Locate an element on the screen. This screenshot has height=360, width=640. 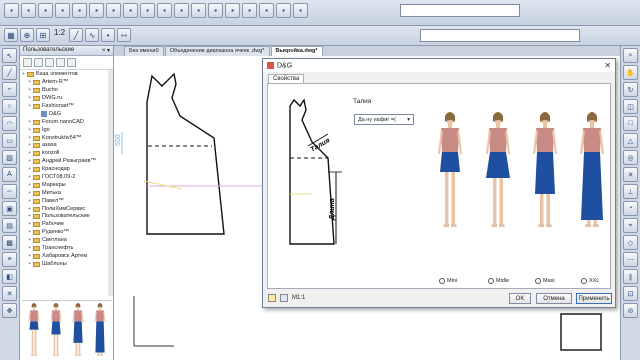
pointer-icon: ↖ is located at coordinates (9, 55).